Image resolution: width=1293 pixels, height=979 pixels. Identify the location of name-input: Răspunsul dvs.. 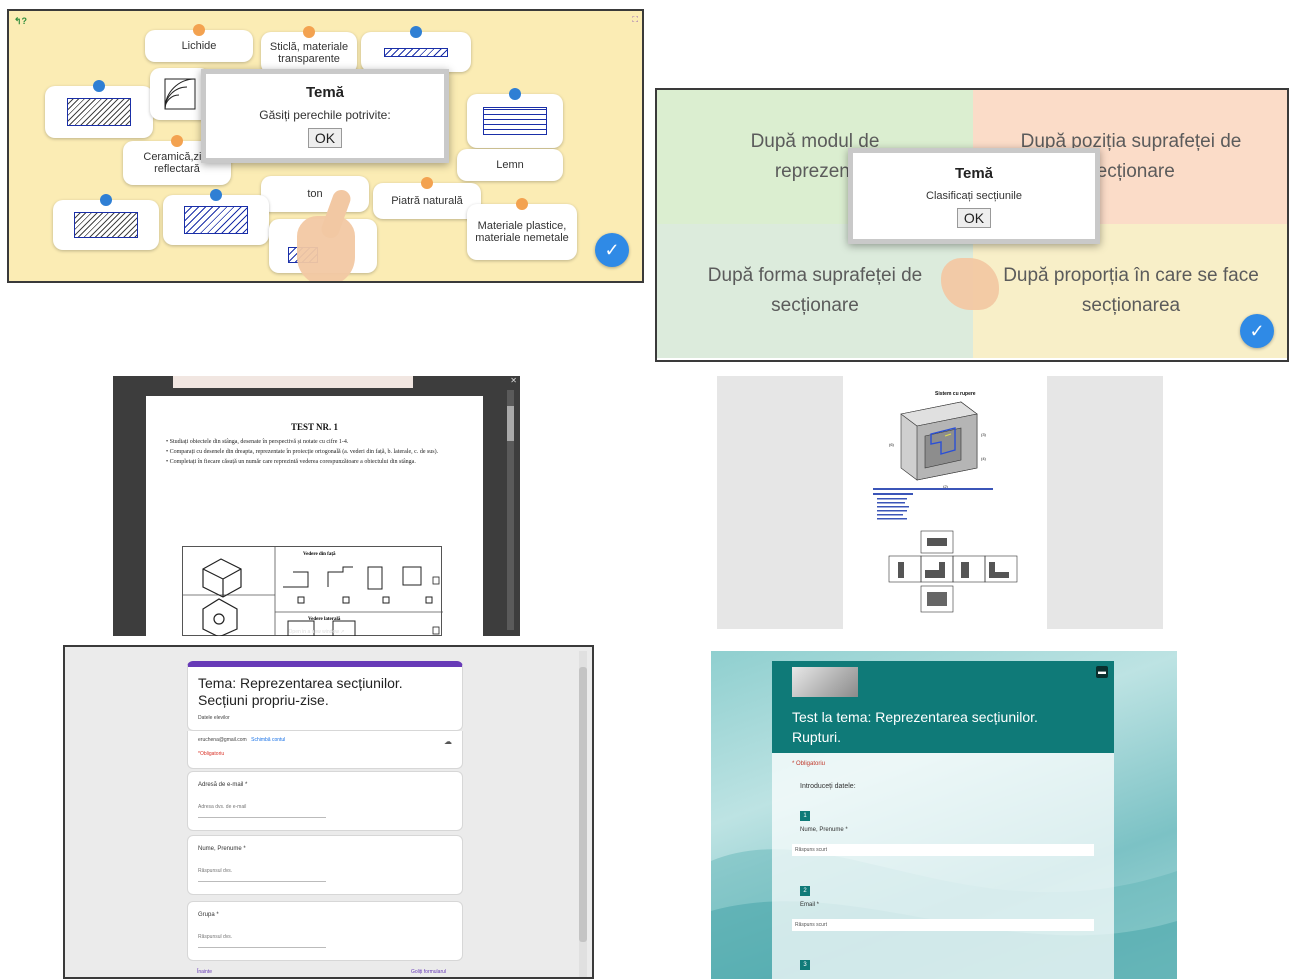
(325, 871).